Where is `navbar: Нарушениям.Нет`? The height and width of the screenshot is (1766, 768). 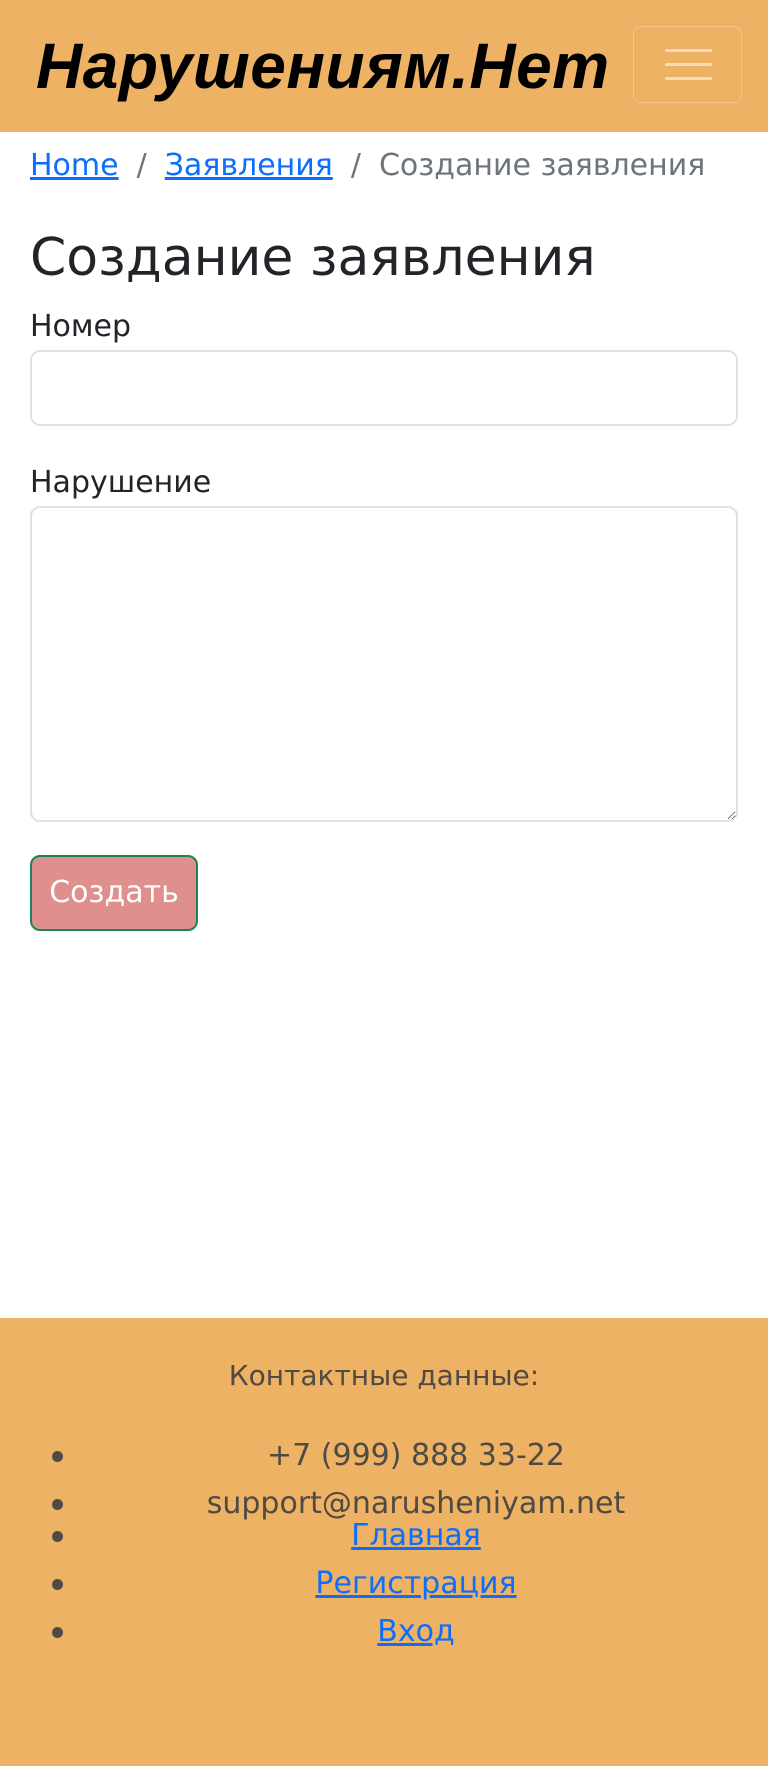 navbar: Нарушениям.Нет is located at coordinates (384, 66).